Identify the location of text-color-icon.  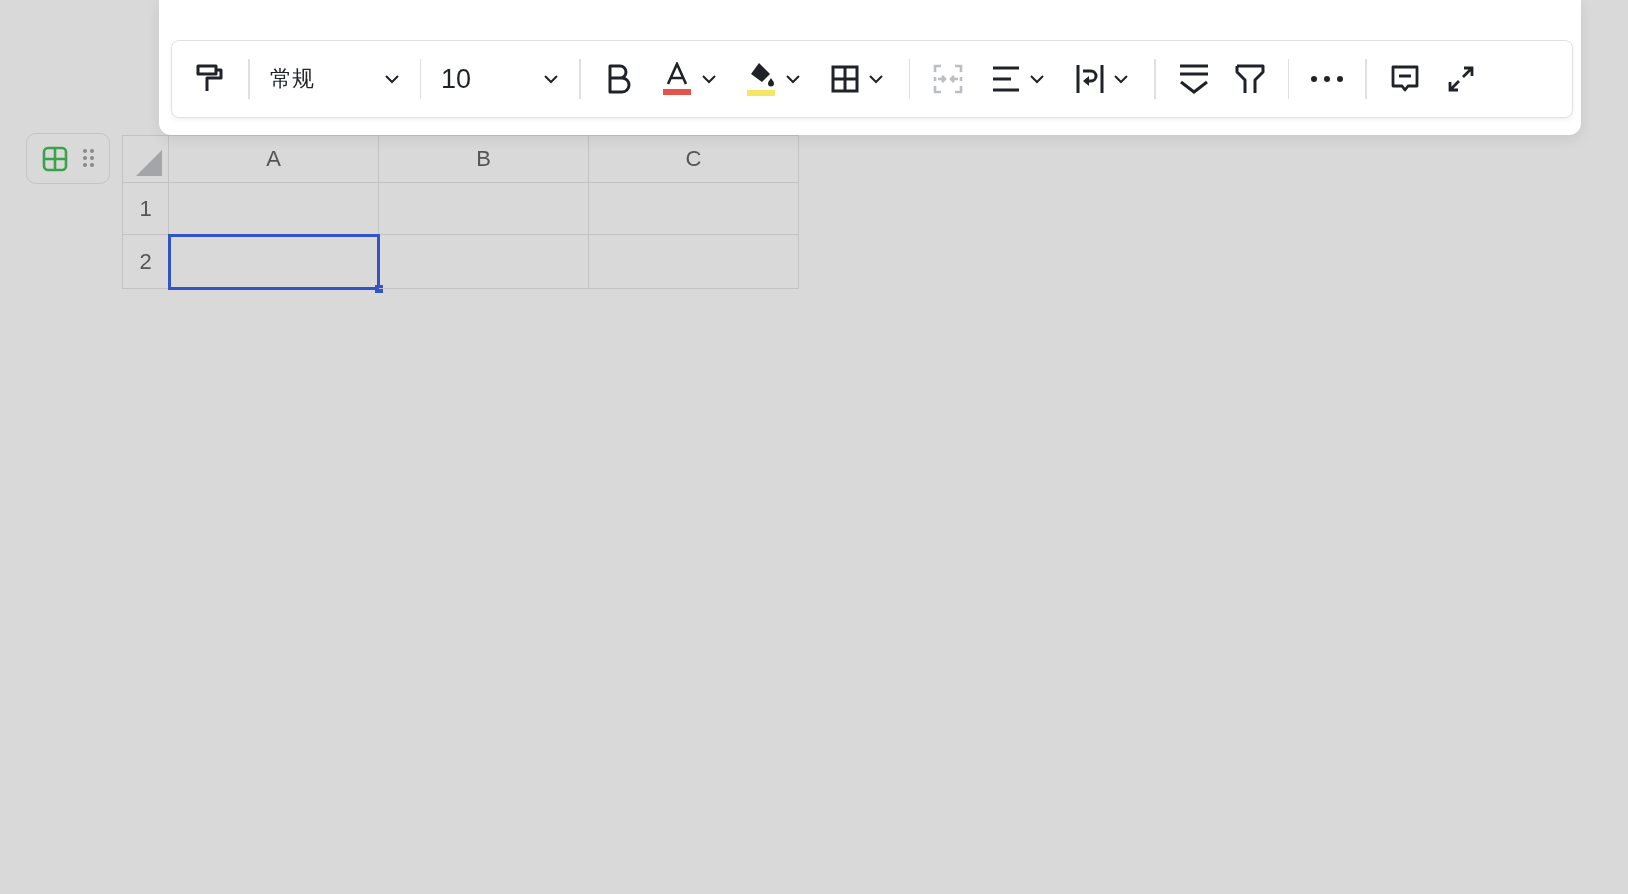
(676, 79).